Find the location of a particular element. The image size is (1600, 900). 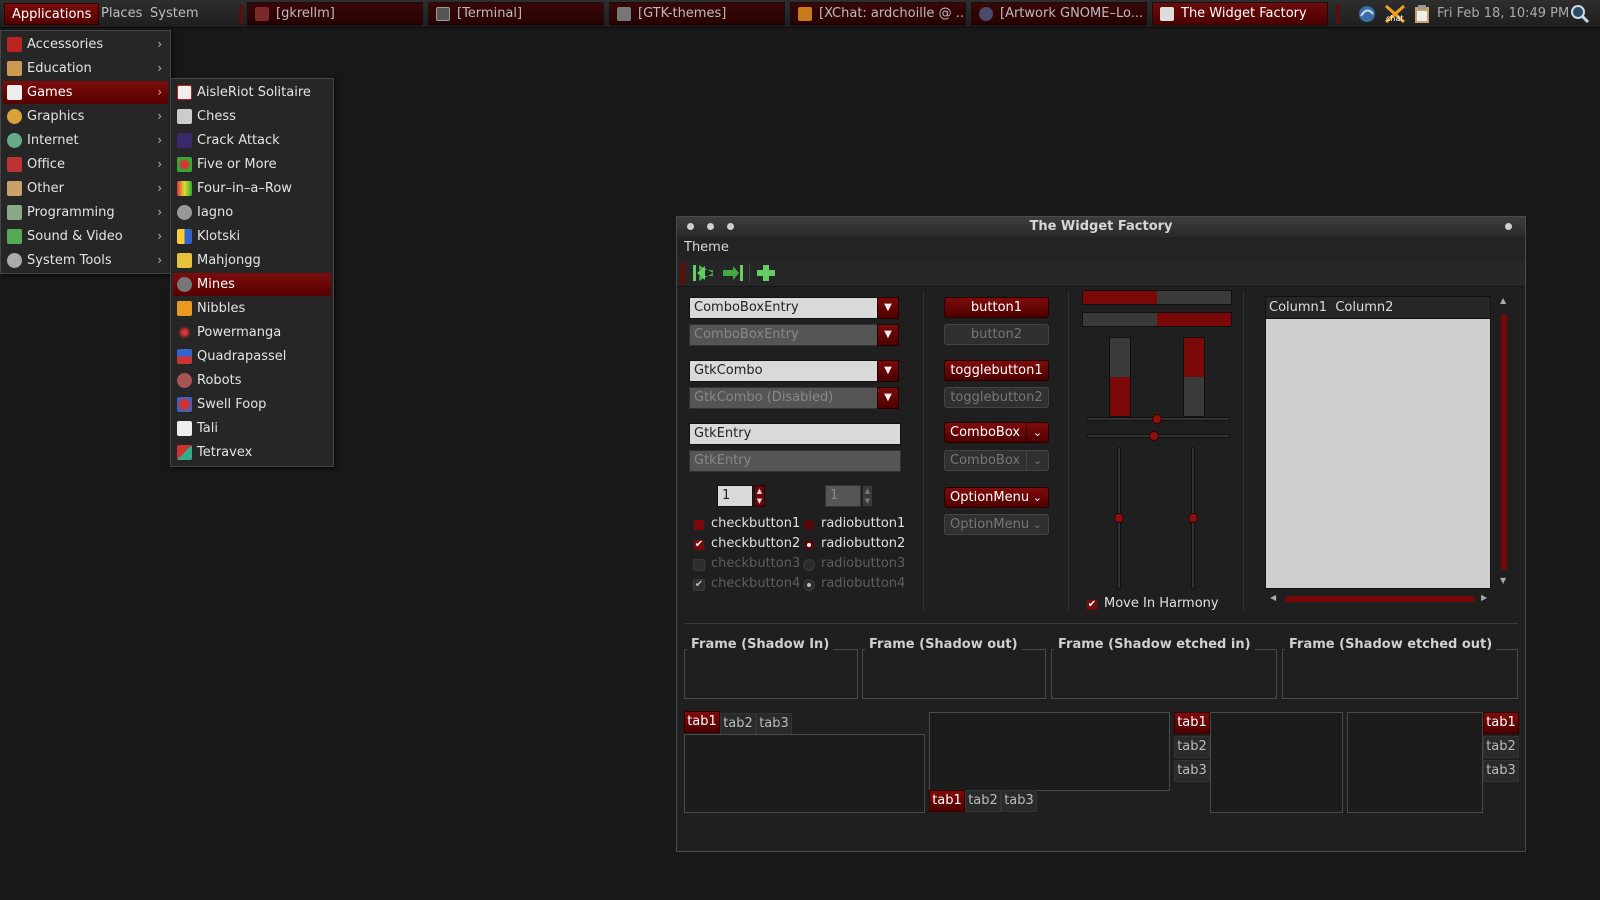

tree-vscrollbar: ▲ ▼ is located at coordinates (1504, 442).